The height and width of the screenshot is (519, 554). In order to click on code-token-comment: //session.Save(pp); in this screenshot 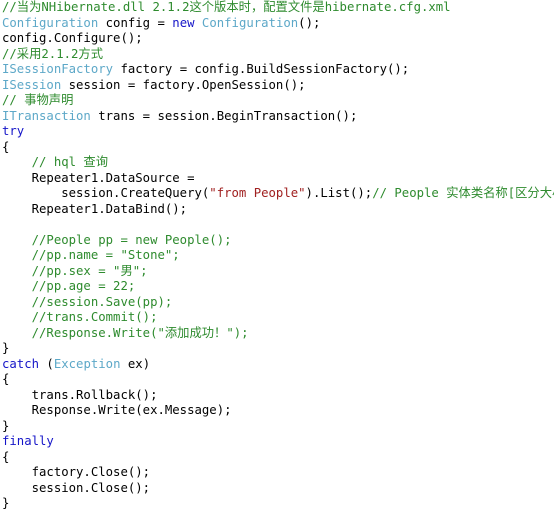, I will do `click(87, 301)`.